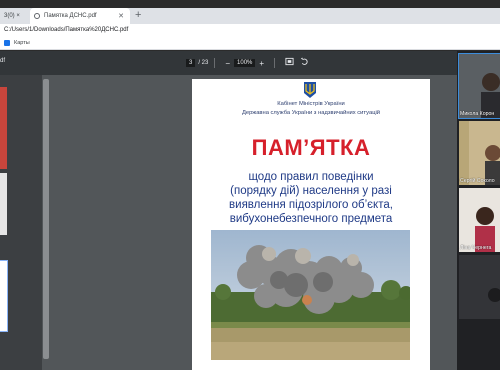 The height and width of the screenshot is (370, 500). What do you see at coordinates (476, 248) in the screenshot?
I see `participant-name: Ліна Чернега` at bounding box center [476, 248].